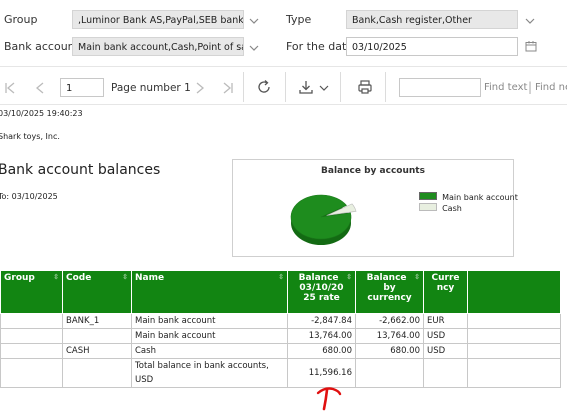 The width and height of the screenshot is (567, 413). Describe the element at coordinates (97, 321) in the screenshot. I see `cell-code: BANK_1` at that location.